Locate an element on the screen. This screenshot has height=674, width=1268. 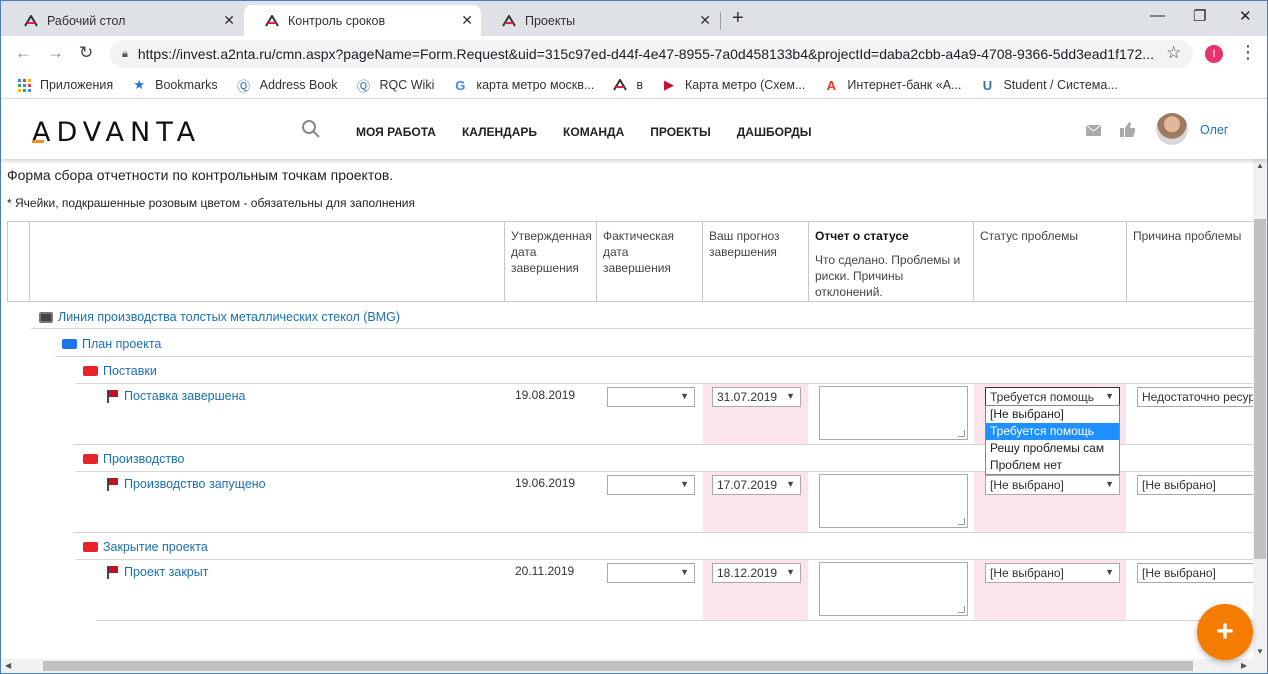
window-close-icon: ✕ is located at coordinates (1245, 16).